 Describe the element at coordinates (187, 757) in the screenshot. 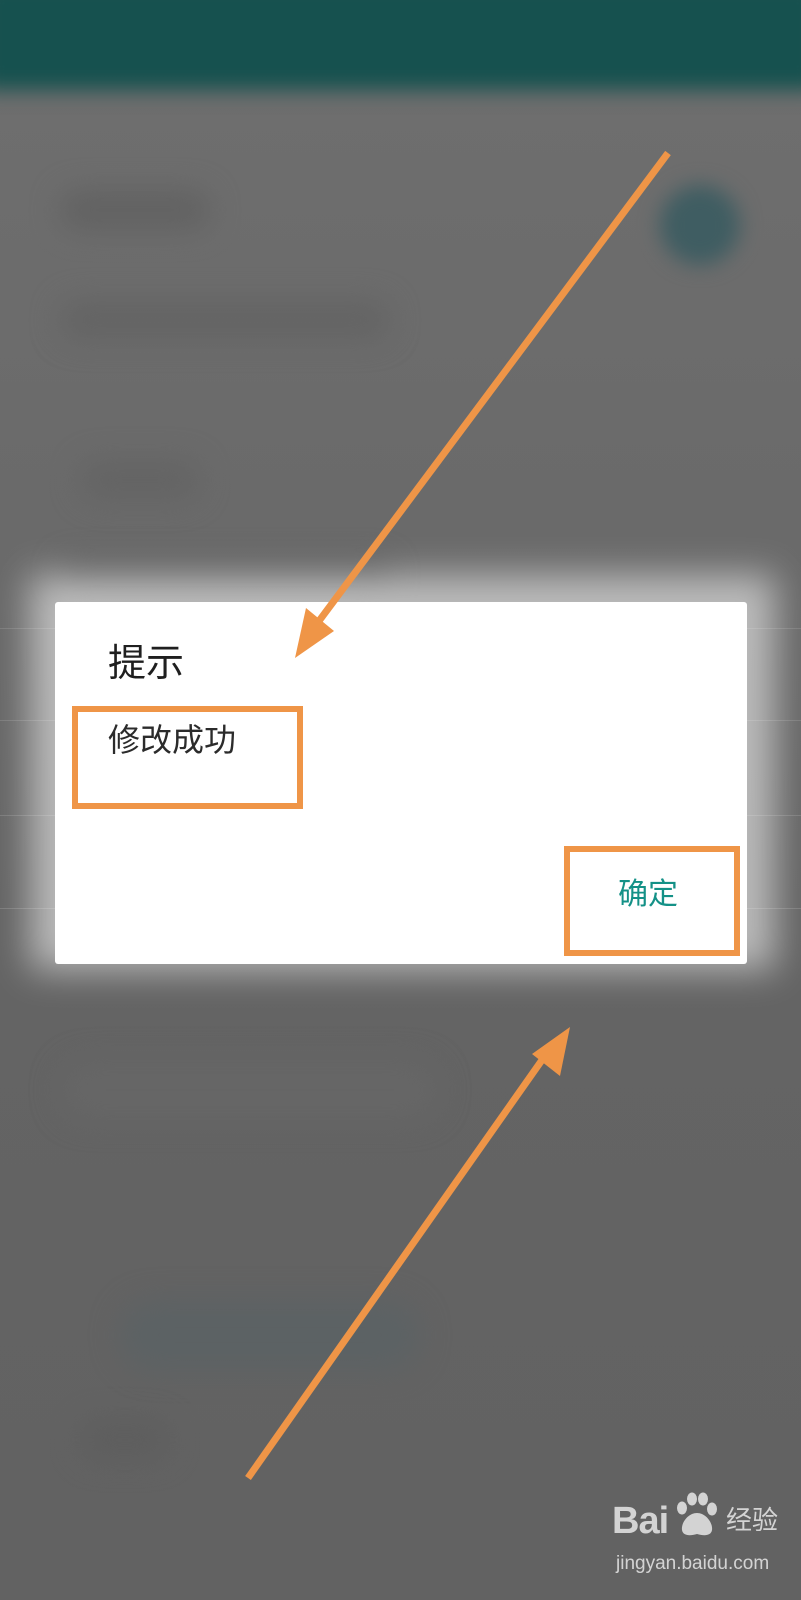

I see `message-highlight-box` at that location.